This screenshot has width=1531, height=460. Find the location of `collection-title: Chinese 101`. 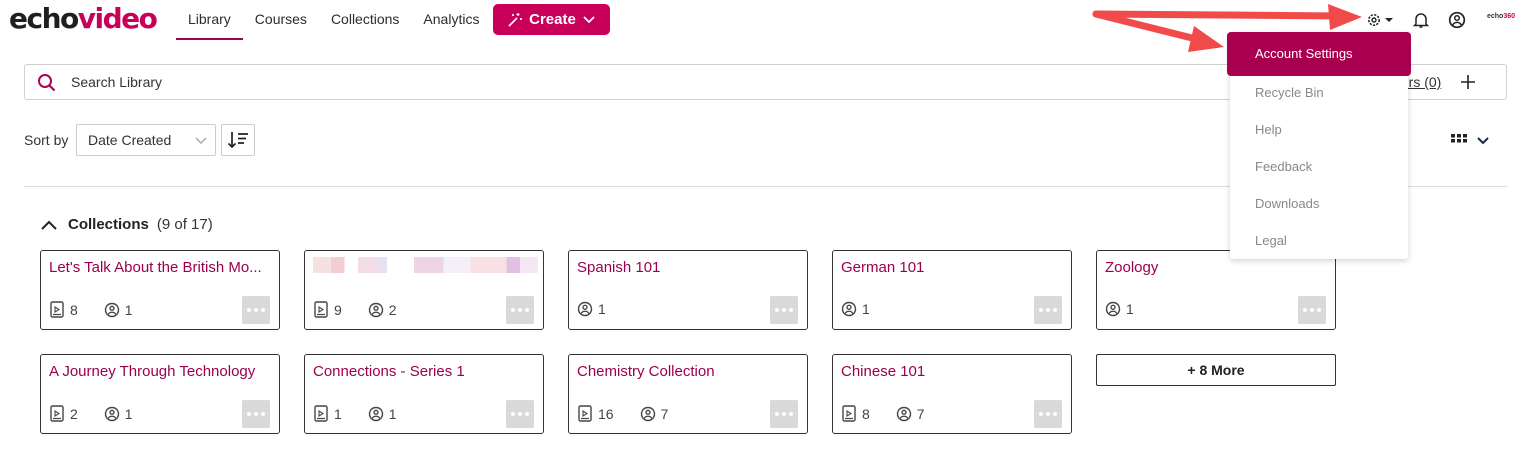

collection-title: Chinese 101 is located at coordinates (953, 371).